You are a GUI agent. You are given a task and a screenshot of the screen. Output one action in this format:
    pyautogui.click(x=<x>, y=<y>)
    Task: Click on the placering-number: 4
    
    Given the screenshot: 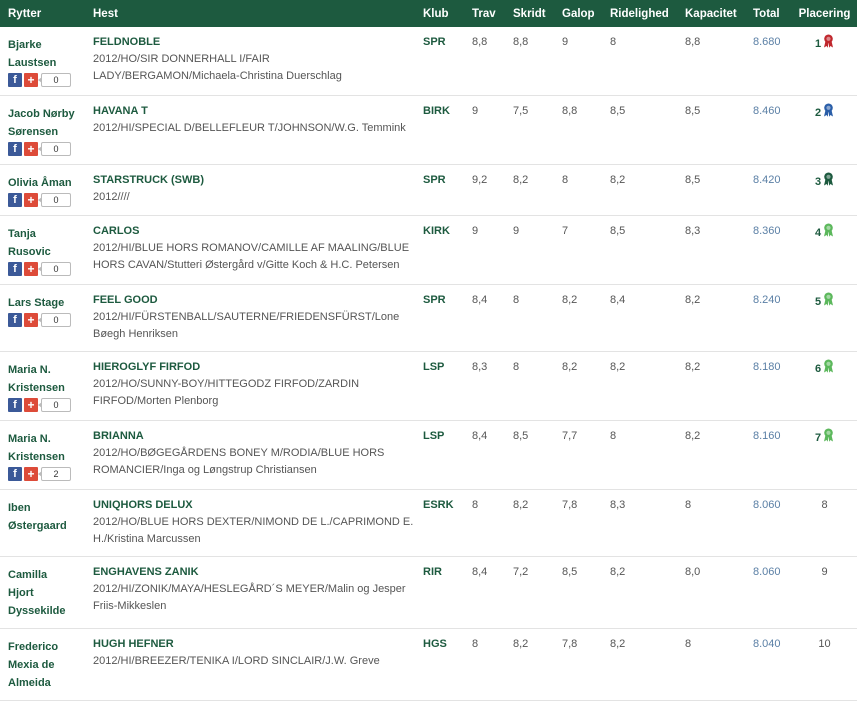 What is the action you would take?
    pyautogui.click(x=818, y=232)
    